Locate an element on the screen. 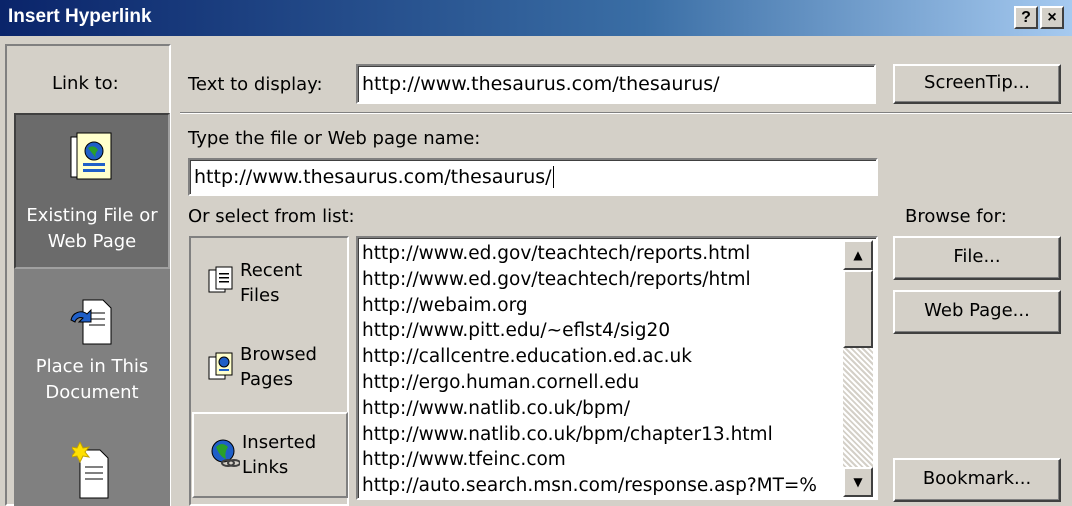  tab-label-line2: Pages is located at coordinates (266, 379).